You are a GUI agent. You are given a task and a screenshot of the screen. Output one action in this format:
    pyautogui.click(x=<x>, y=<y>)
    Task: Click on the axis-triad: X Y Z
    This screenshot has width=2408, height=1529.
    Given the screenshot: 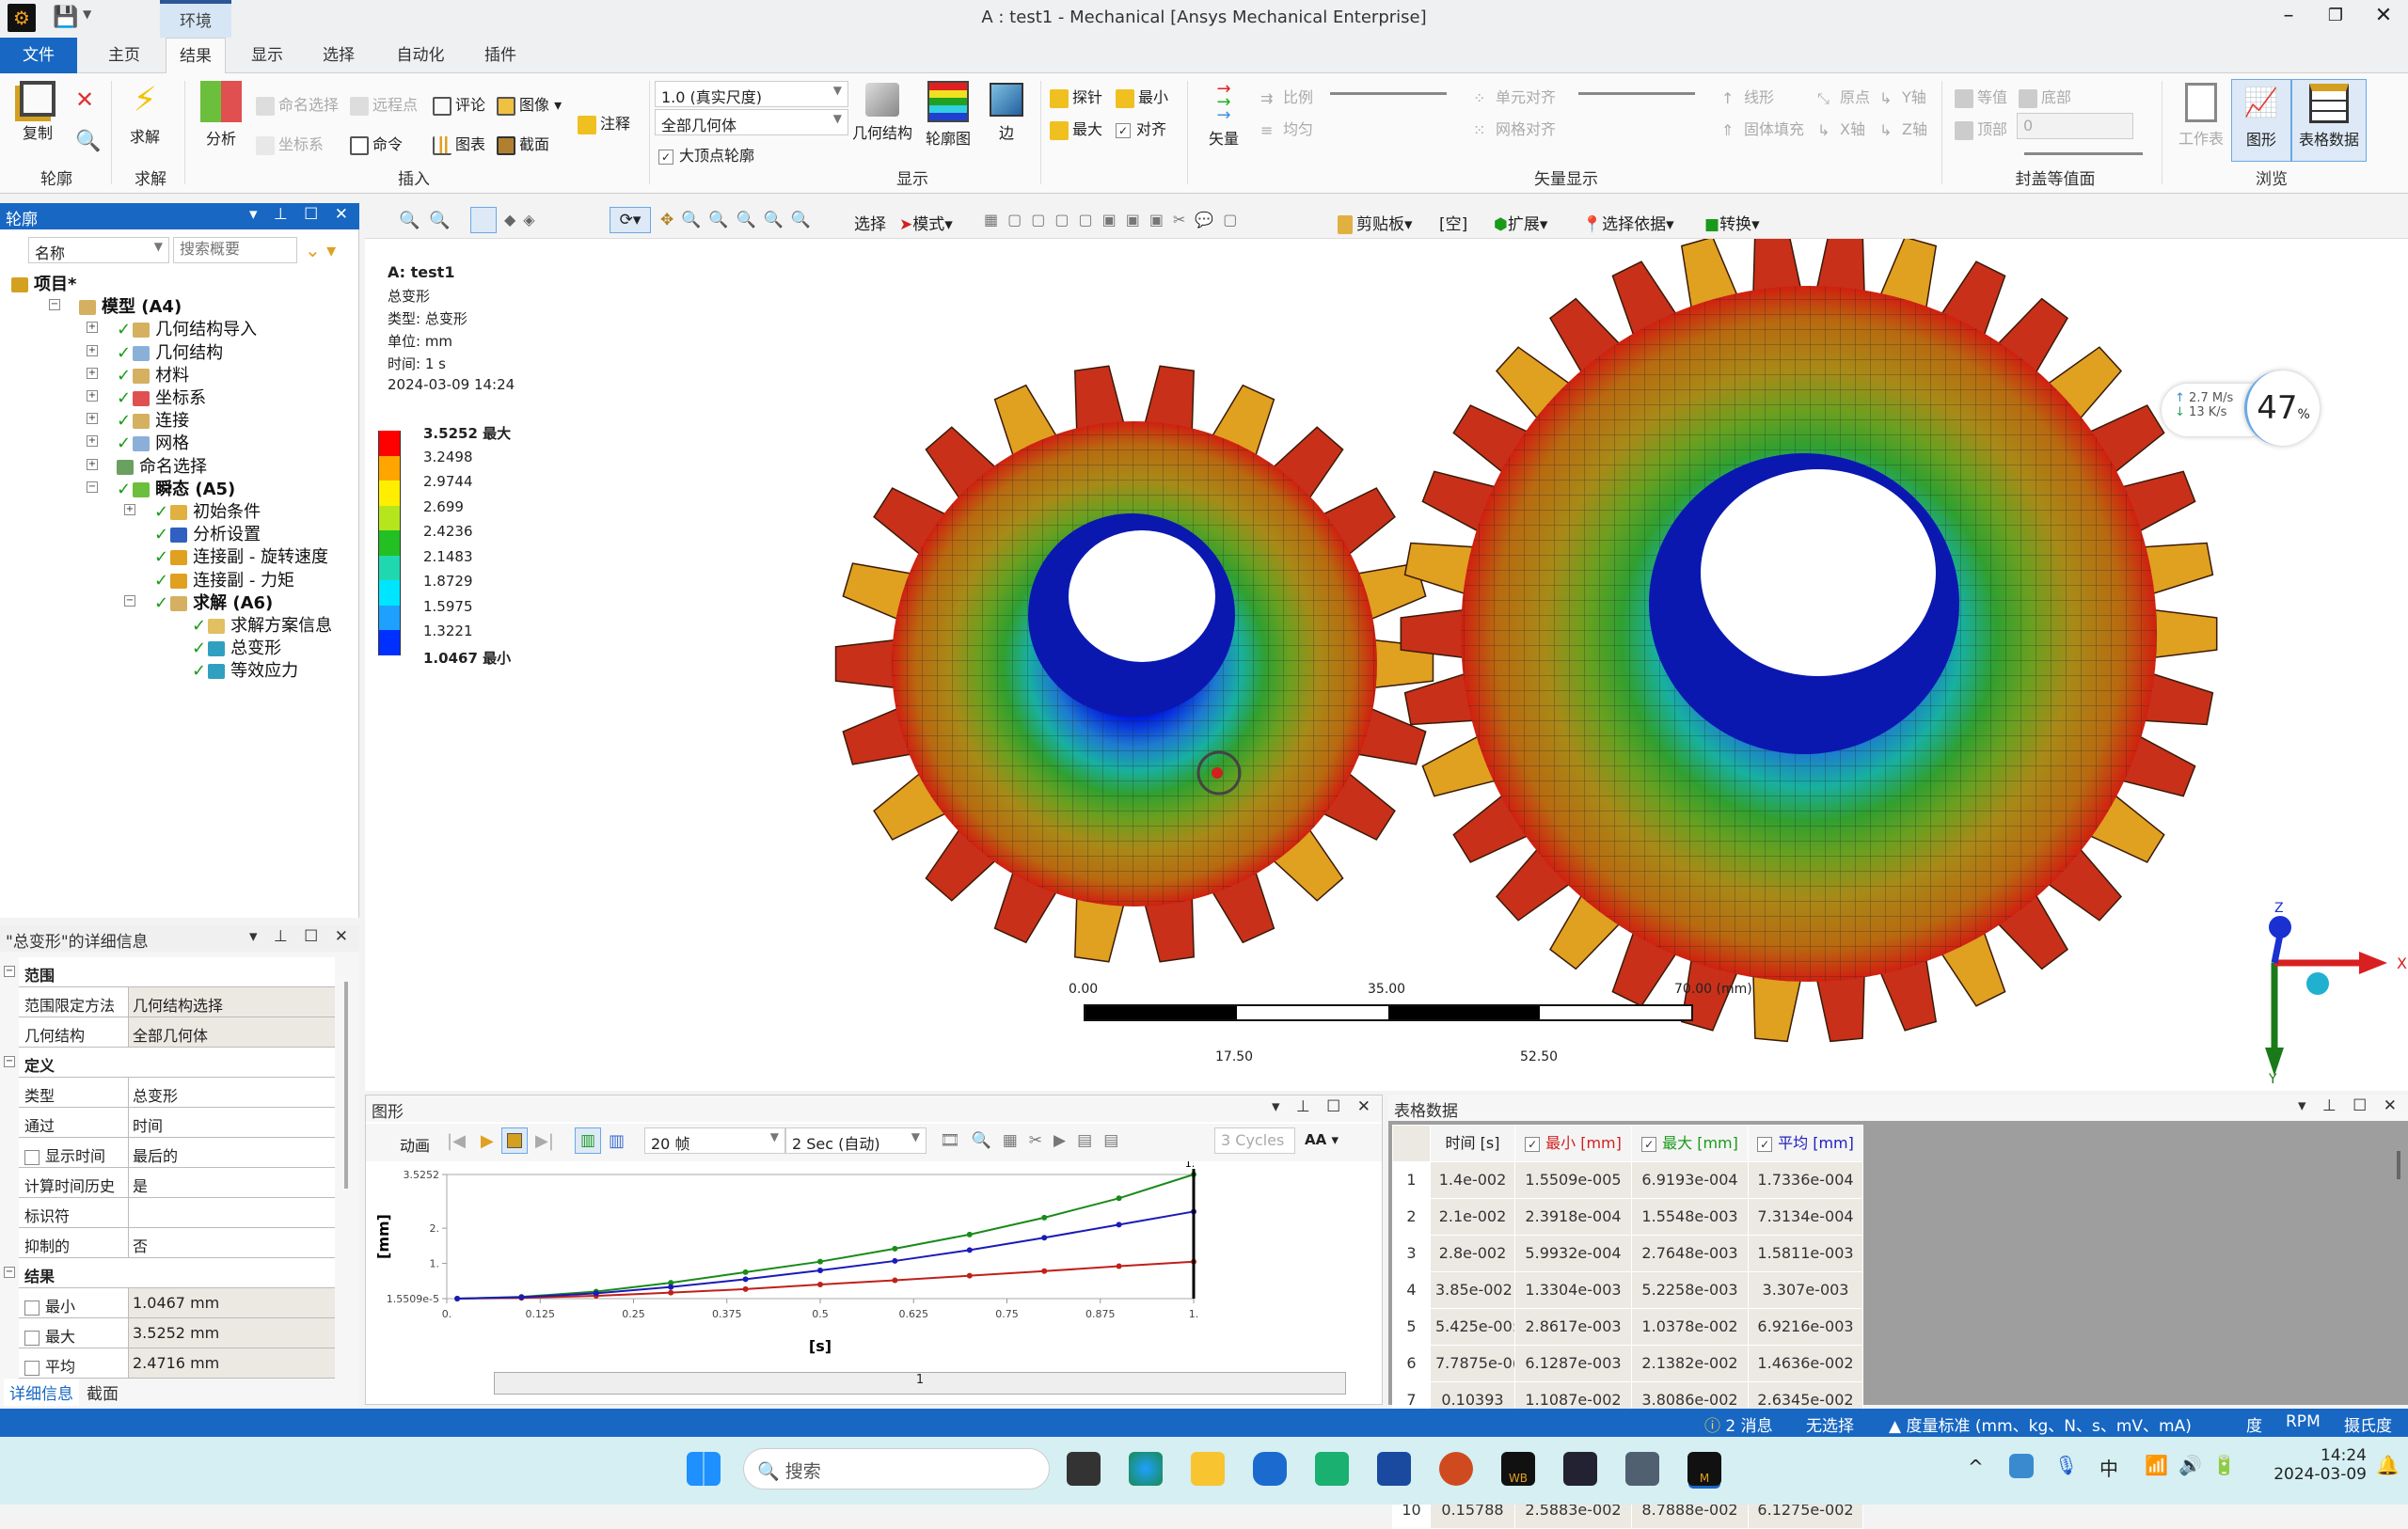 What is the action you would take?
    pyautogui.click(x=2332, y=991)
    